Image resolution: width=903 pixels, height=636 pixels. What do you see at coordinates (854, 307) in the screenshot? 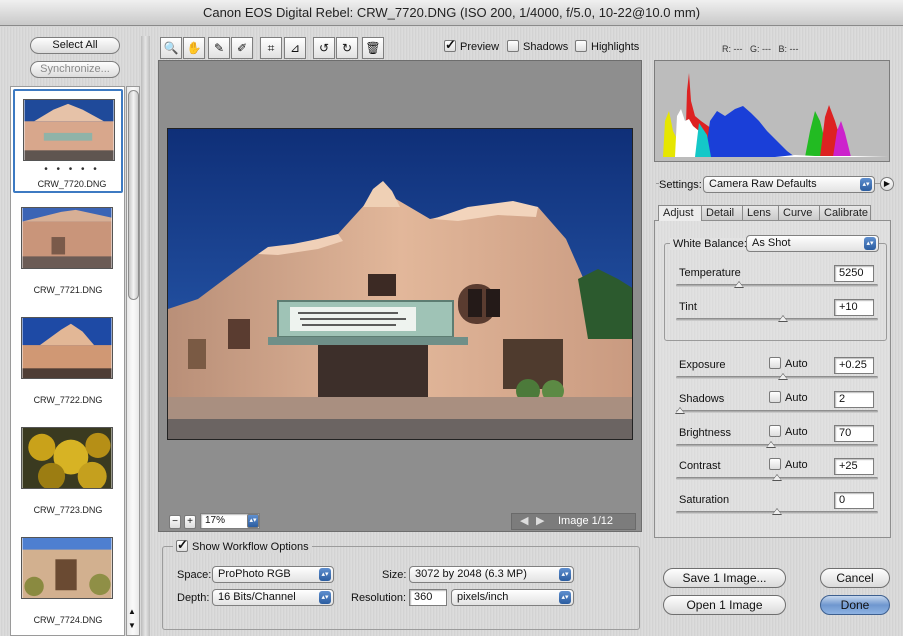
I see `slider-value-field: +10` at bounding box center [854, 307].